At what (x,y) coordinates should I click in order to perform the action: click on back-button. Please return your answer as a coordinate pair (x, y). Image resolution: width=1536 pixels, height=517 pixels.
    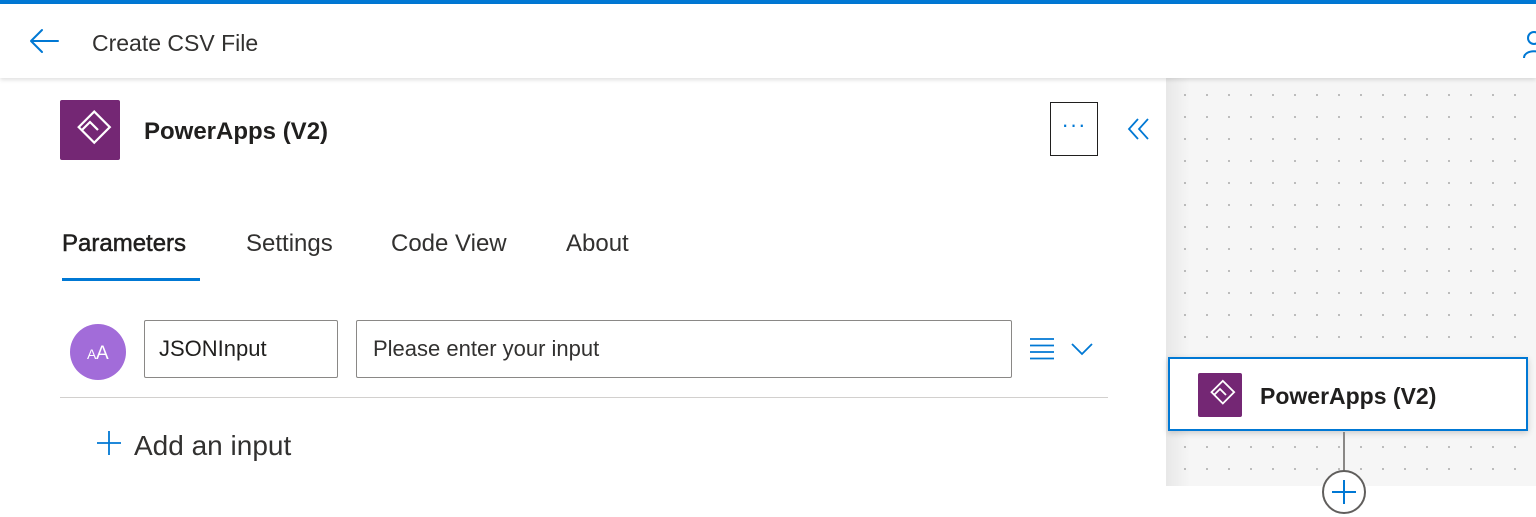
    Looking at the image, I should click on (46, 41).